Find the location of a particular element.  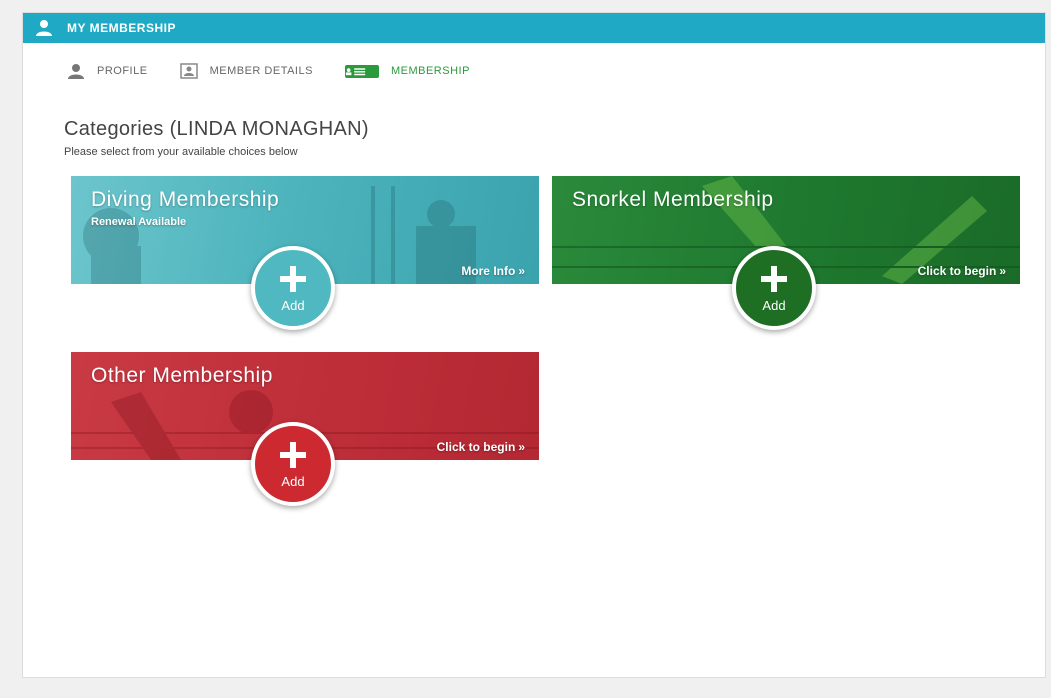

add-snorkel-button: Add is located at coordinates (774, 288).